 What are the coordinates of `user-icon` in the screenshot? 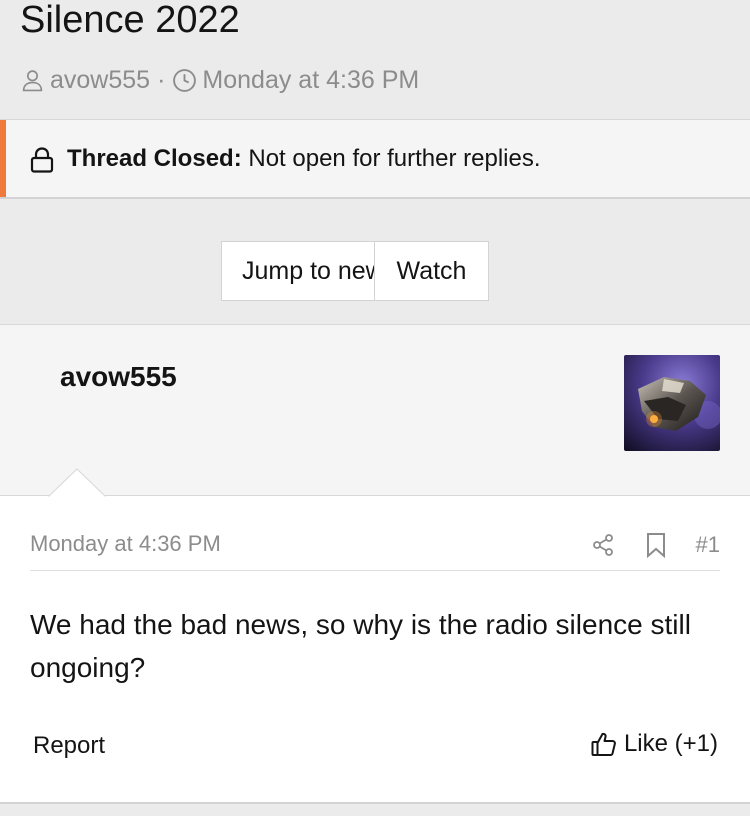 It's located at (32, 80).